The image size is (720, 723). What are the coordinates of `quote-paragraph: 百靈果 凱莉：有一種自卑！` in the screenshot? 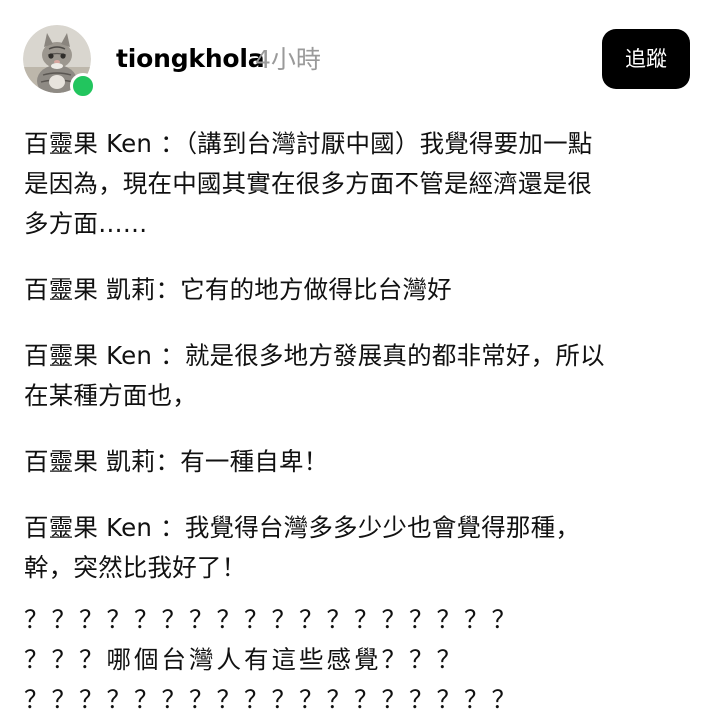 It's located at (176, 461).